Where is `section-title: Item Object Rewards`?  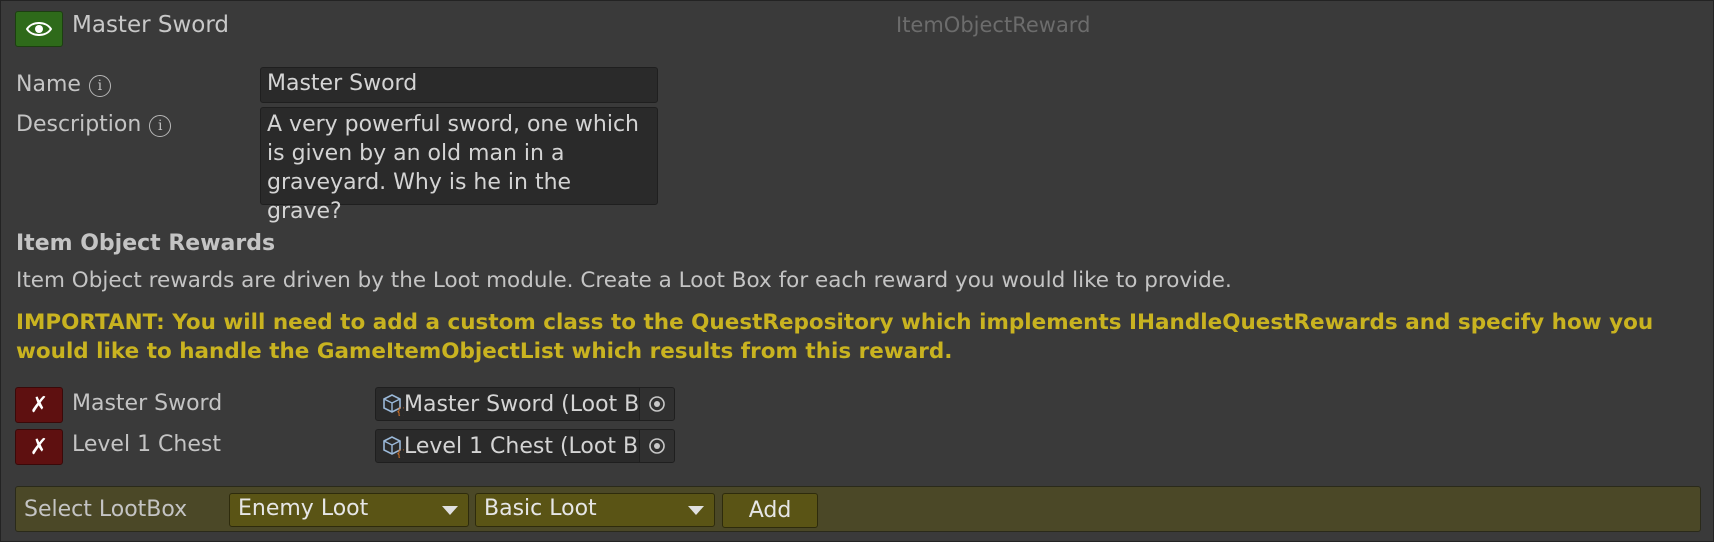 section-title: Item Object Rewards is located at coordinates (146, 243).